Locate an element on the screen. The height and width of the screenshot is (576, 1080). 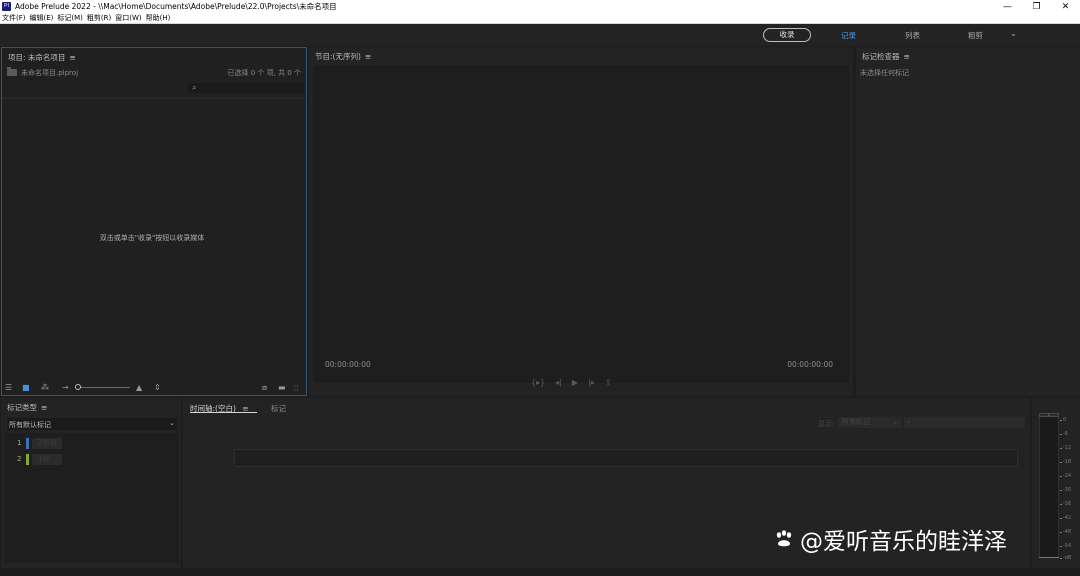
next-marker-icon: |▸ is located at coordinates (591, 384).